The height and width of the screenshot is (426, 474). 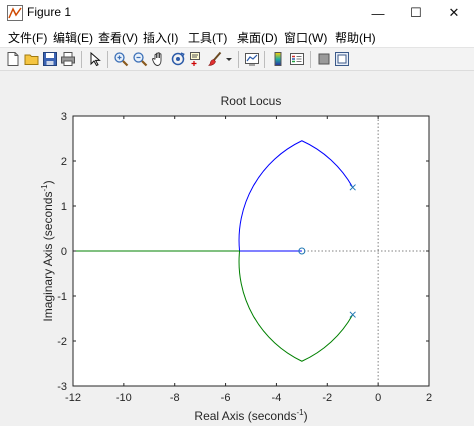 I want to click on menu-edit: 编辑(E), so click(x=73, y=37).